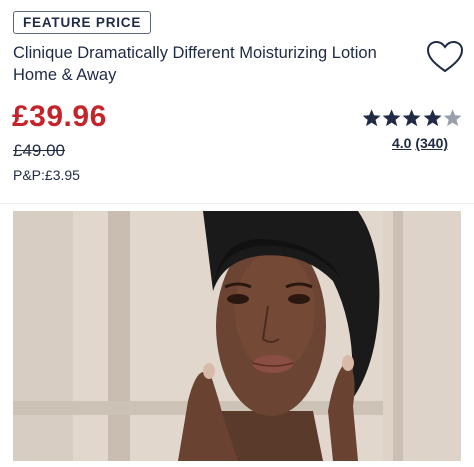 This screenshot has width=474, height=467. What do you see at coordinates (82, 22) in the screenshot?
I see `feature-price-badge: FEATURE PRICE` at bounding box center [82, 22].